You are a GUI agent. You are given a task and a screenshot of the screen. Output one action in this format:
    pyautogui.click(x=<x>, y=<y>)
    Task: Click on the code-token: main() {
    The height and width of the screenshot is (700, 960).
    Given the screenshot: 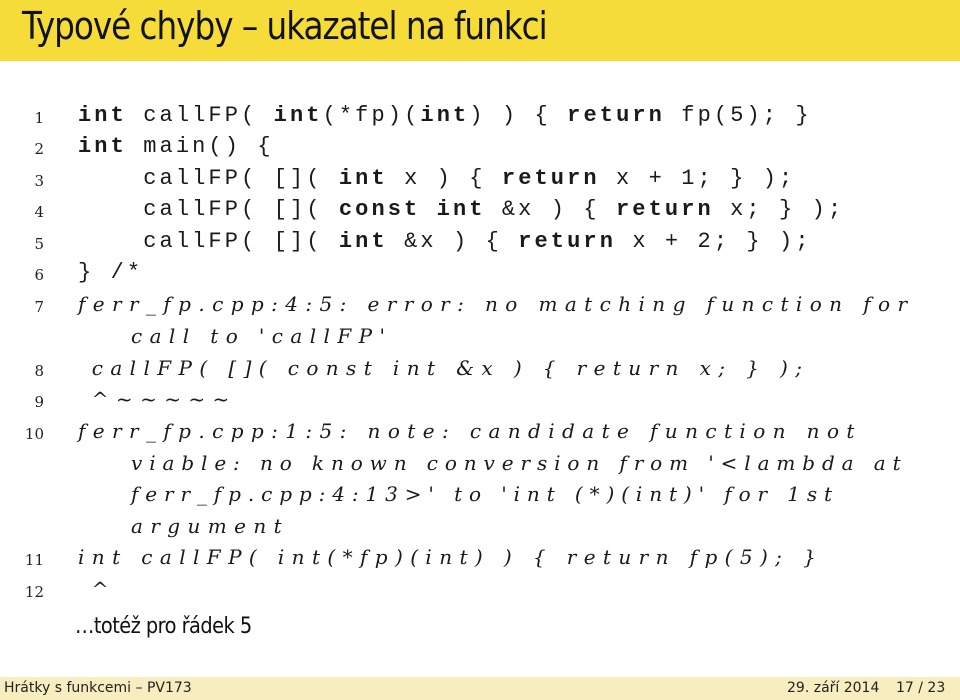 What is the action you would take?
    pyautogui.click(x=200, y=146)
    